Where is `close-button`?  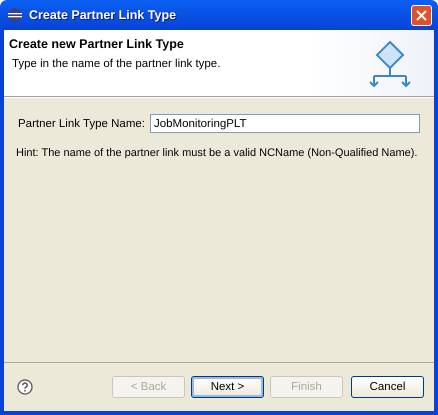 close-button is located at coordinates (421, 15).